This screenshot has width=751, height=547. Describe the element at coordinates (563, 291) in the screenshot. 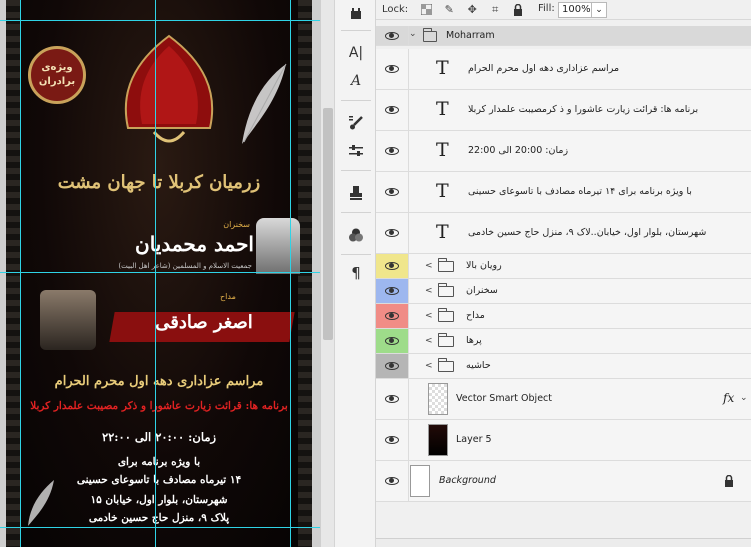

I see `layer-group-row: < سخنران` at that location.